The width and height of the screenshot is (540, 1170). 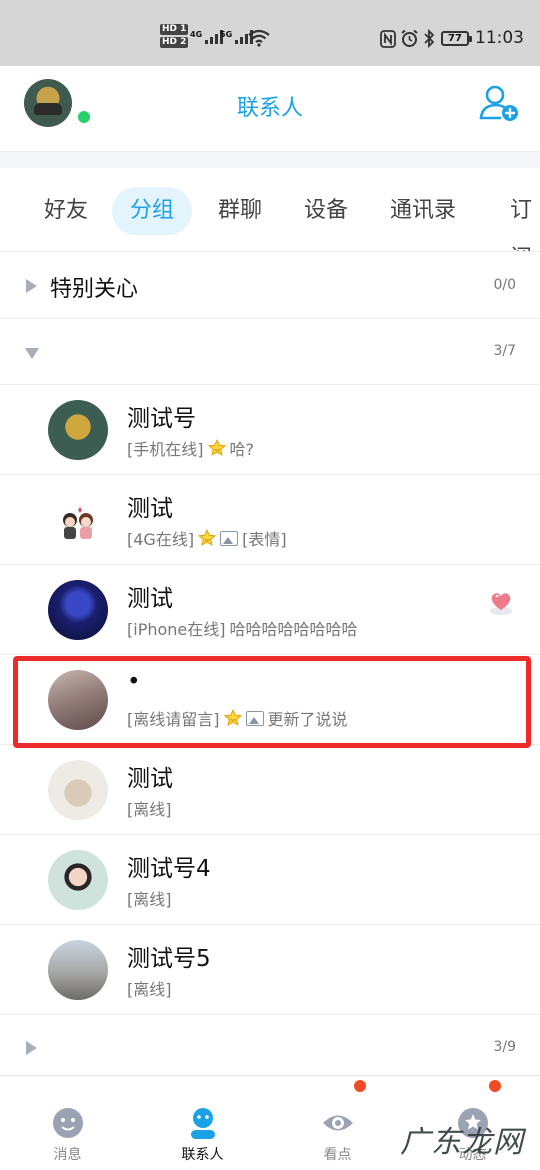 I want to click on wifi-icon, so click(x=259, y=38).